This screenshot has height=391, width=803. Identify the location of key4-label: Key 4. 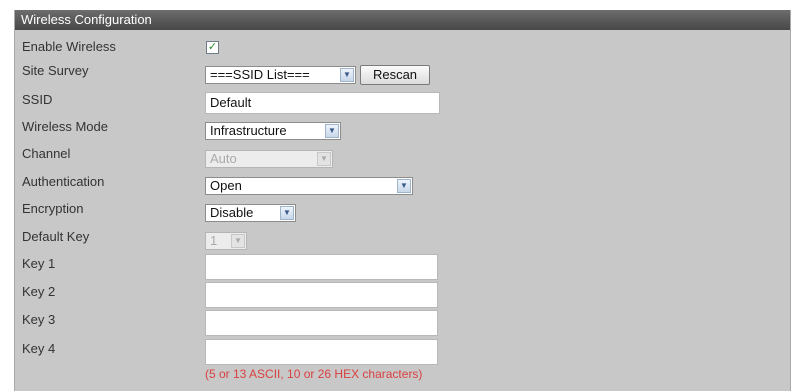
(39, 348).